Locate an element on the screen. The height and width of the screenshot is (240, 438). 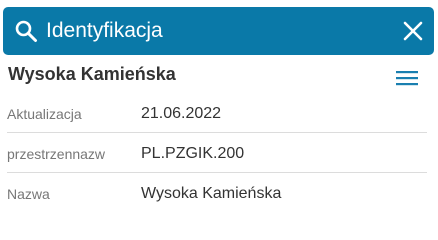
hamburger-menu-icon is located at coordinates (407, 78).